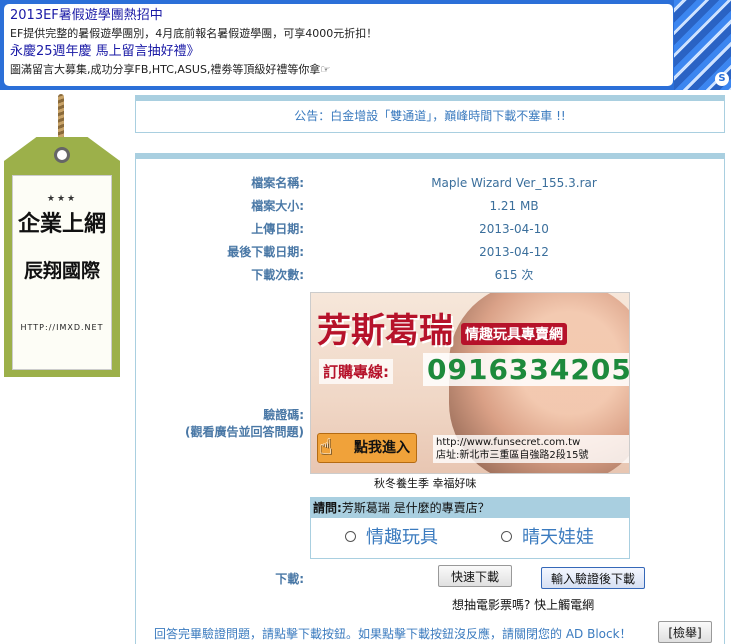 Image resolution: width=731 pixels, height=644 pixels. Describe the element at coordinates (475, 576) in the screenshot. I see `fast-download-button: 快速下載` at that location.